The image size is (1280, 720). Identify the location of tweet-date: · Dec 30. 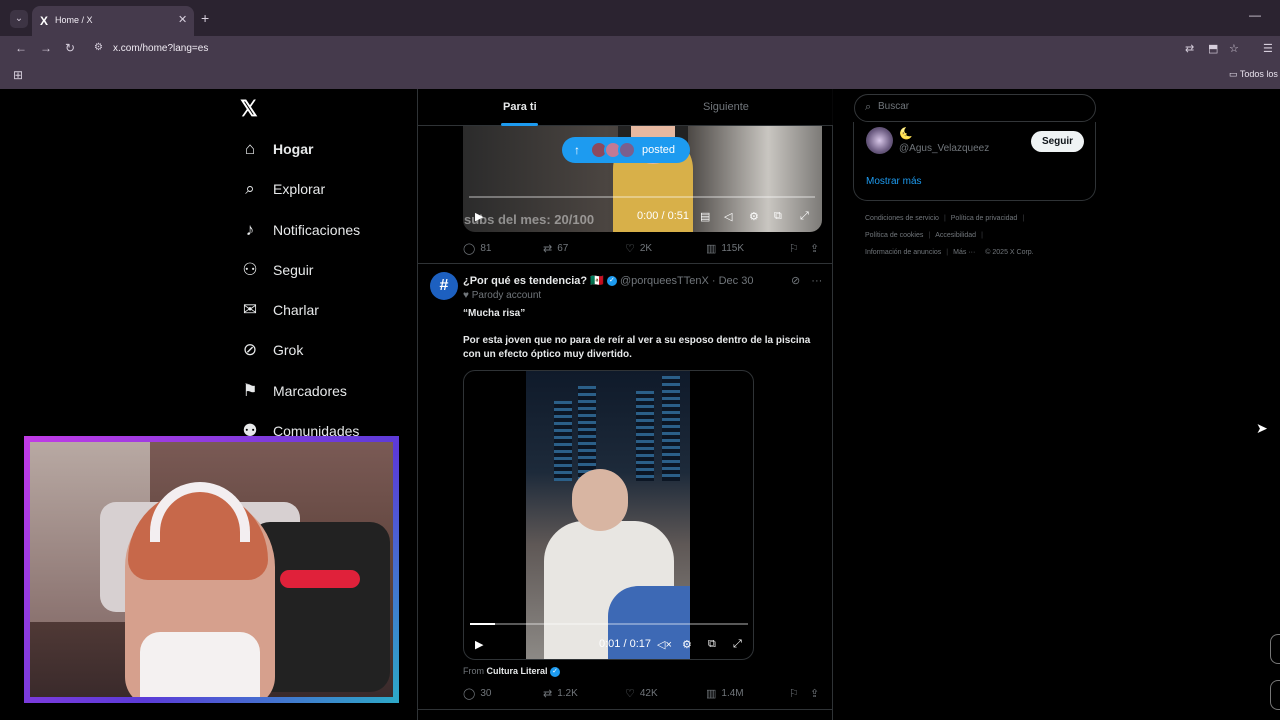
(733, 281).